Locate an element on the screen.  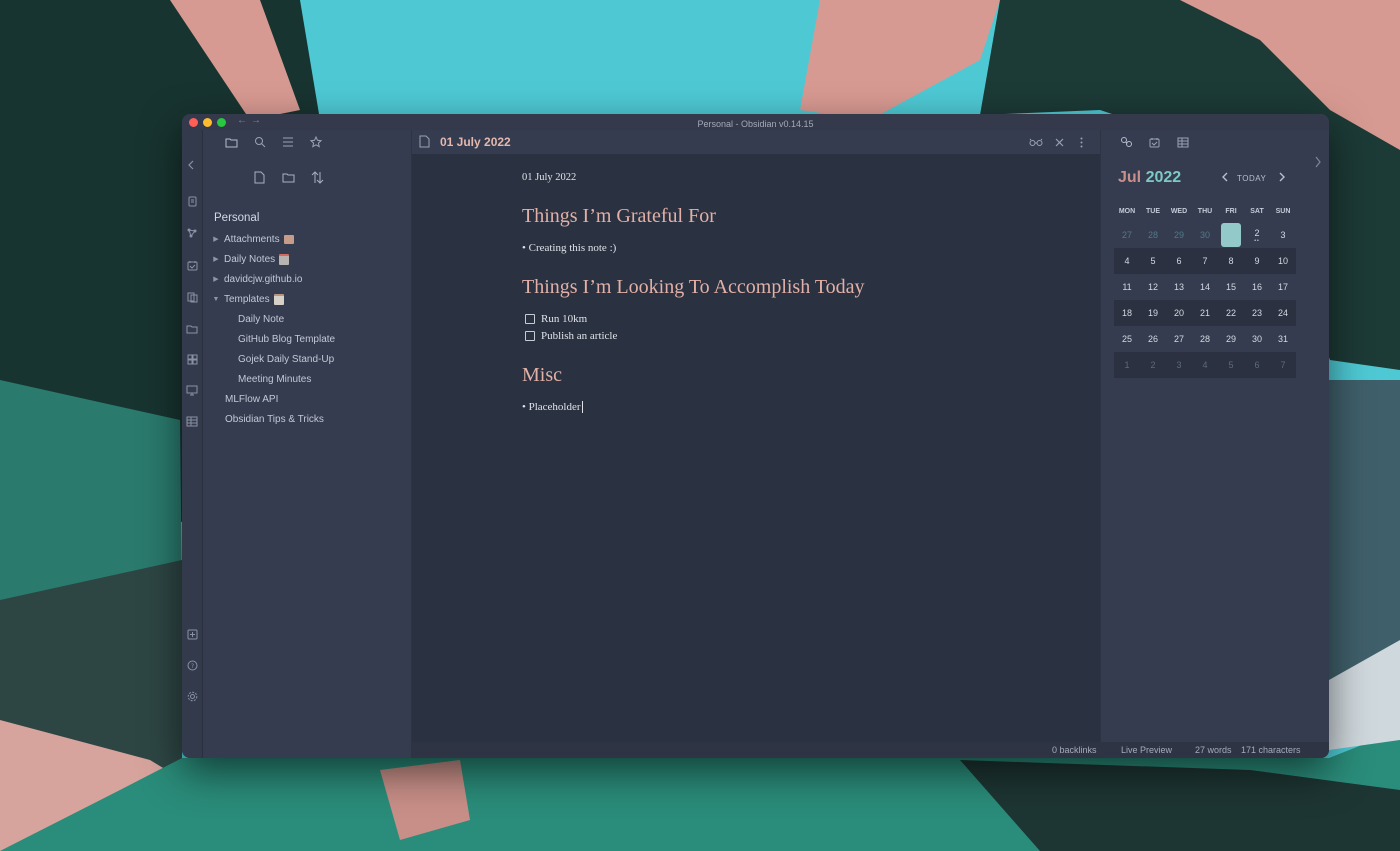
tree-folder-daily-notes: ▶ Daily Notes is located at coordinates (250, 259).